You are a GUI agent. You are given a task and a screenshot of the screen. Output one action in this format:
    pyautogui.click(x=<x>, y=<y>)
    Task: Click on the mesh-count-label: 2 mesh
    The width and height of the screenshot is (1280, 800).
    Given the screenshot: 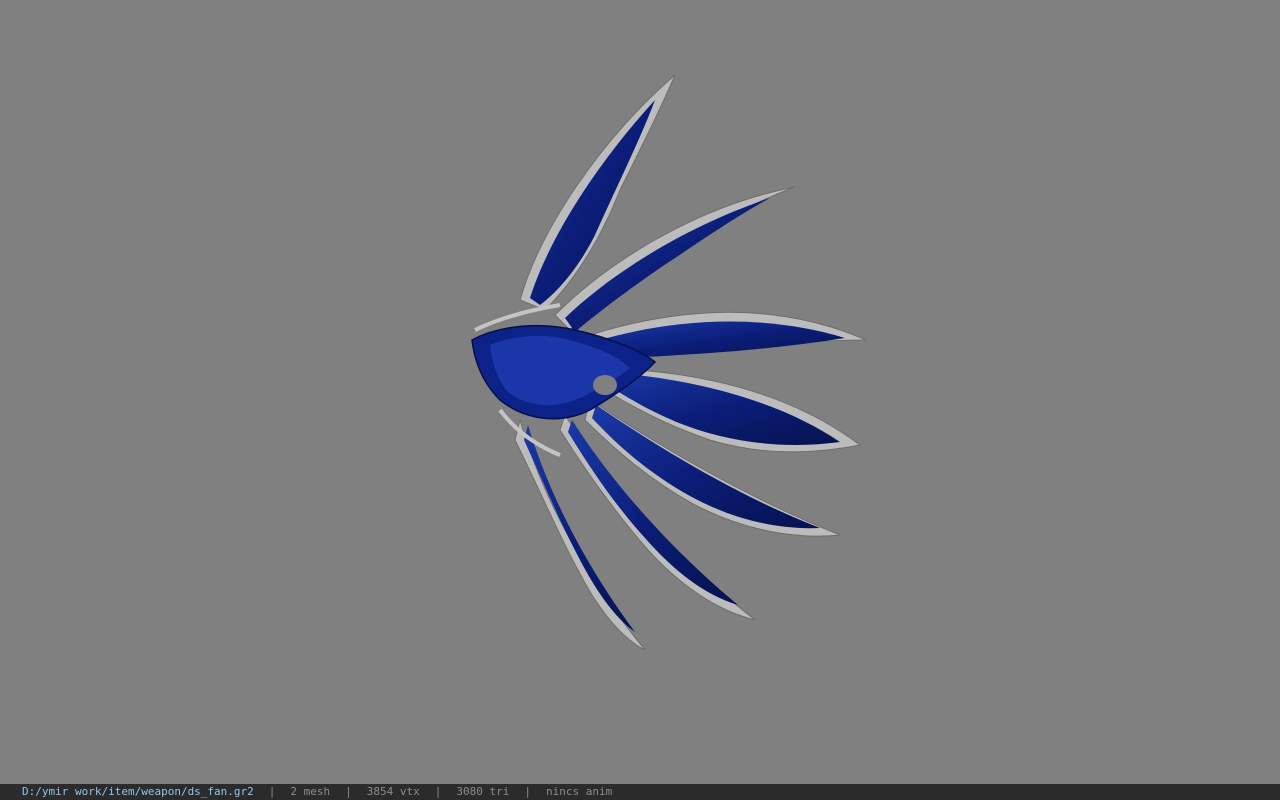 What is the action you would take?
    pyautogui.click(x=310, y=791)
    